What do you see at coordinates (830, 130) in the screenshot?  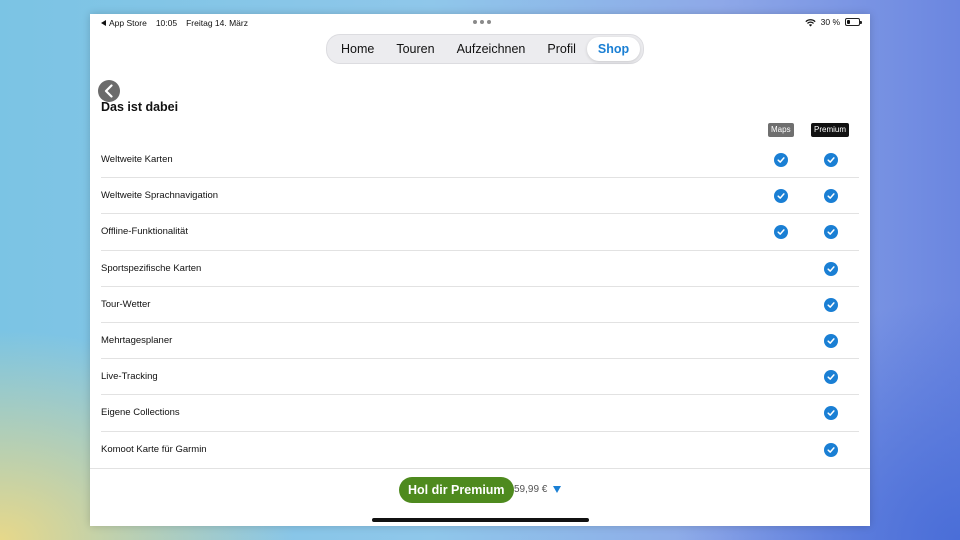 I see `column-header-premium: Premium` at bounding box center [830, 130].